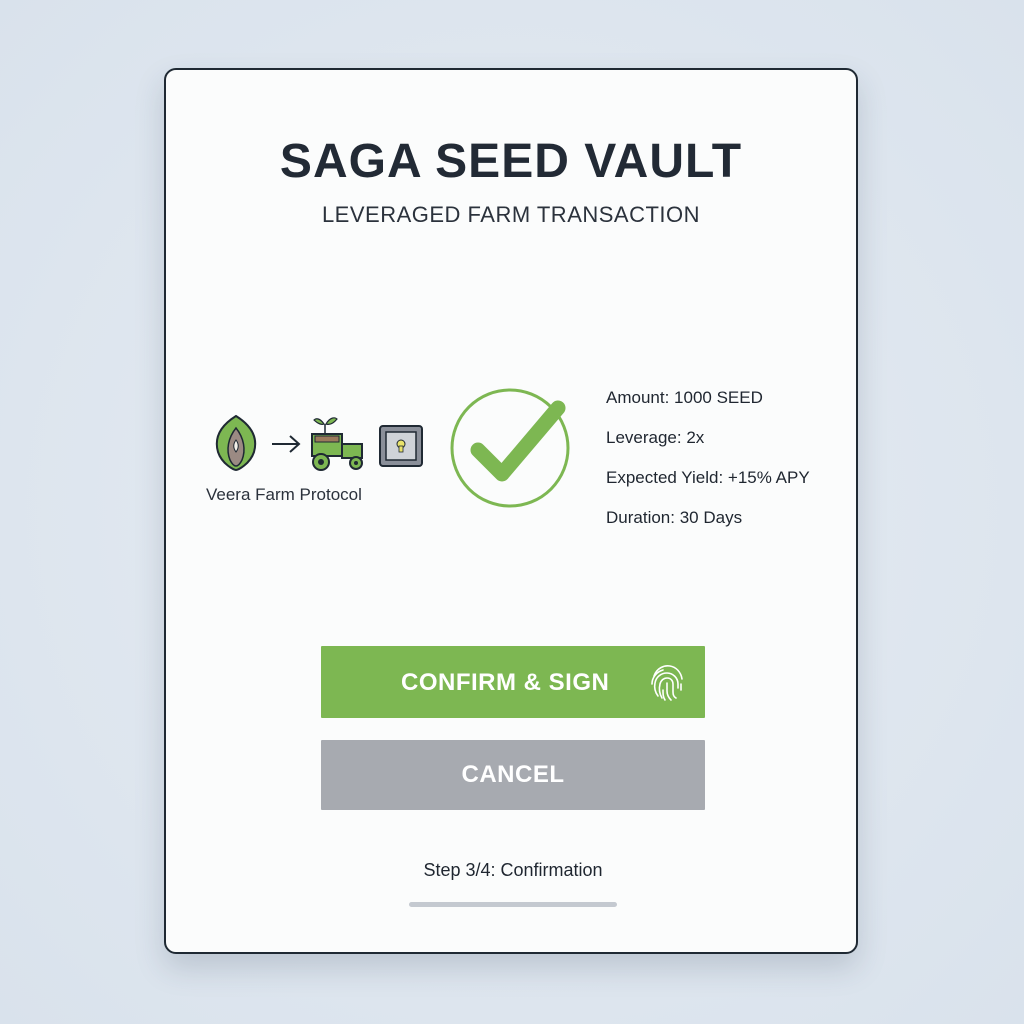 Image resolution: width=1024 pixels, height=1024 pixels. I want to click on confirm-sign-button: CONFIRM & SIGN, so click(513, 682).